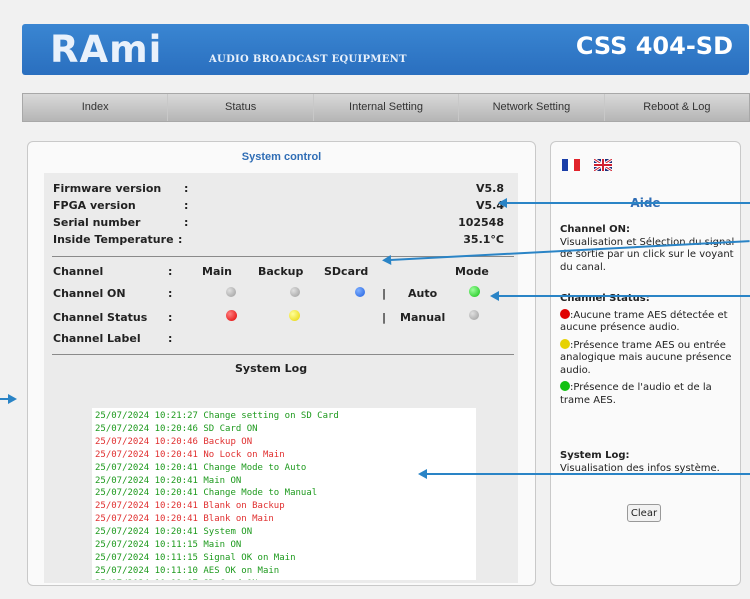 The width and height of the screenshot is (750, 599). What do you see at coordinates (565, 386) in the screenshot?
I see `green-led-icon` at bounding box center [565, 386].